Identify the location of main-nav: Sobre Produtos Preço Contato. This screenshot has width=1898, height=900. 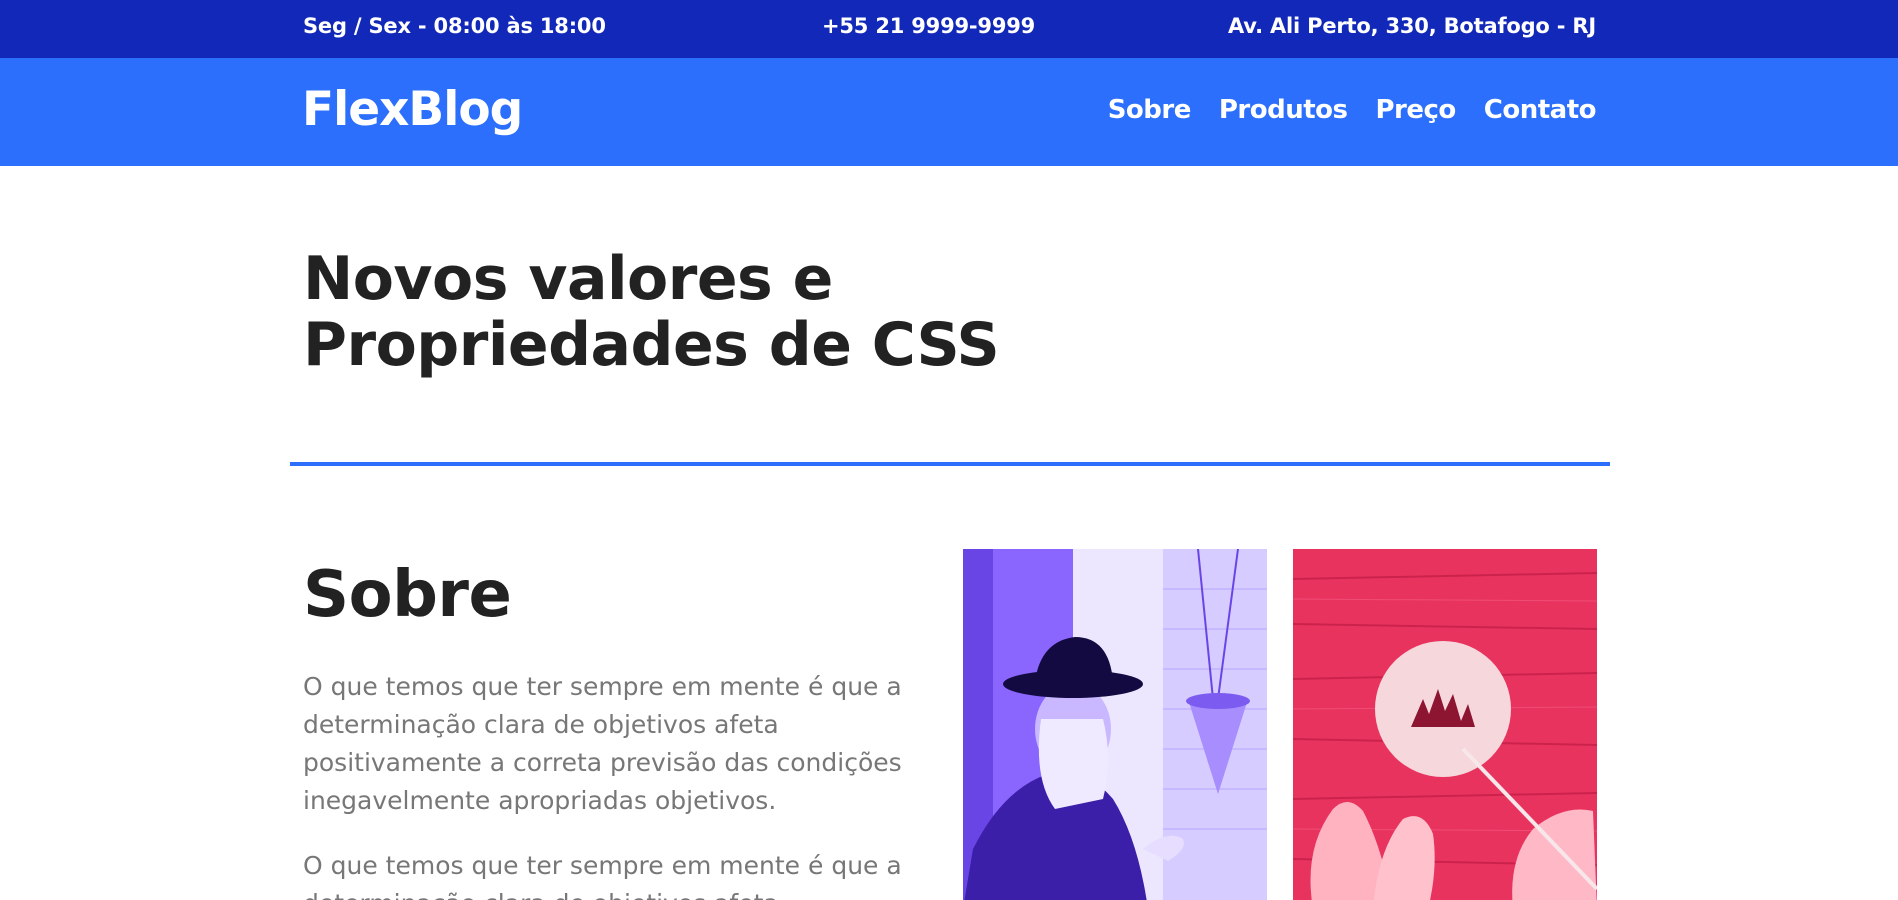
(1352, 110).